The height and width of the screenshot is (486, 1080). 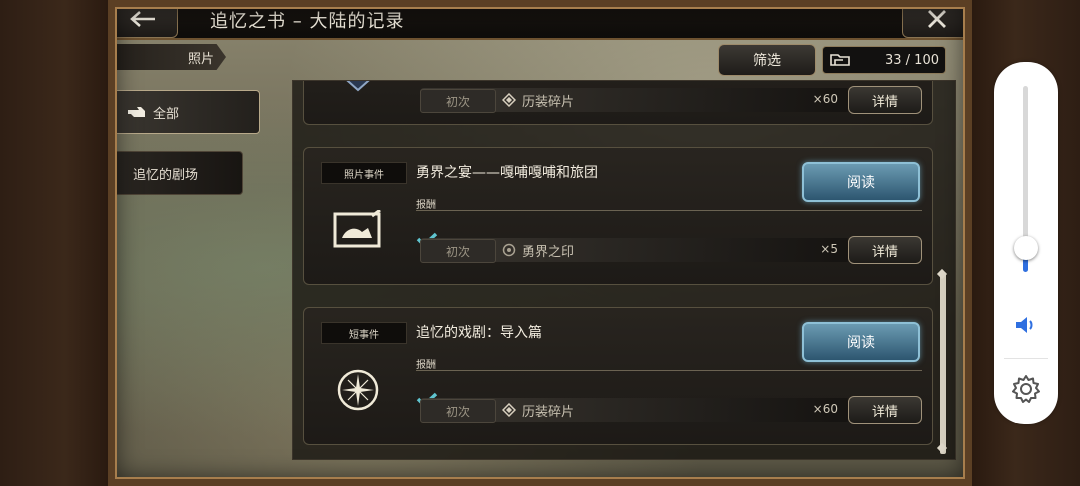 What do you see at coordinates (1026, 247) in the screenshot?
I see `volume-thumb` at bounding box center [1026, 247].